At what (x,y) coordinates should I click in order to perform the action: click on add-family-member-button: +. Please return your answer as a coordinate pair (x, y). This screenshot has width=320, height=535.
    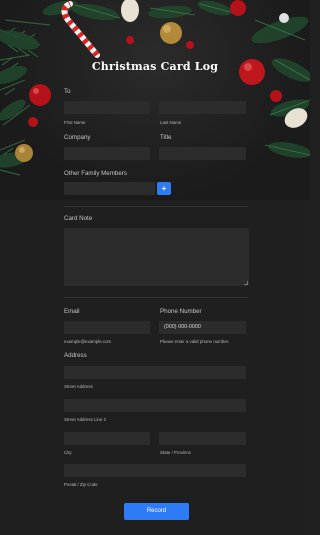
    Looking at the image, I should click on (164, 188).